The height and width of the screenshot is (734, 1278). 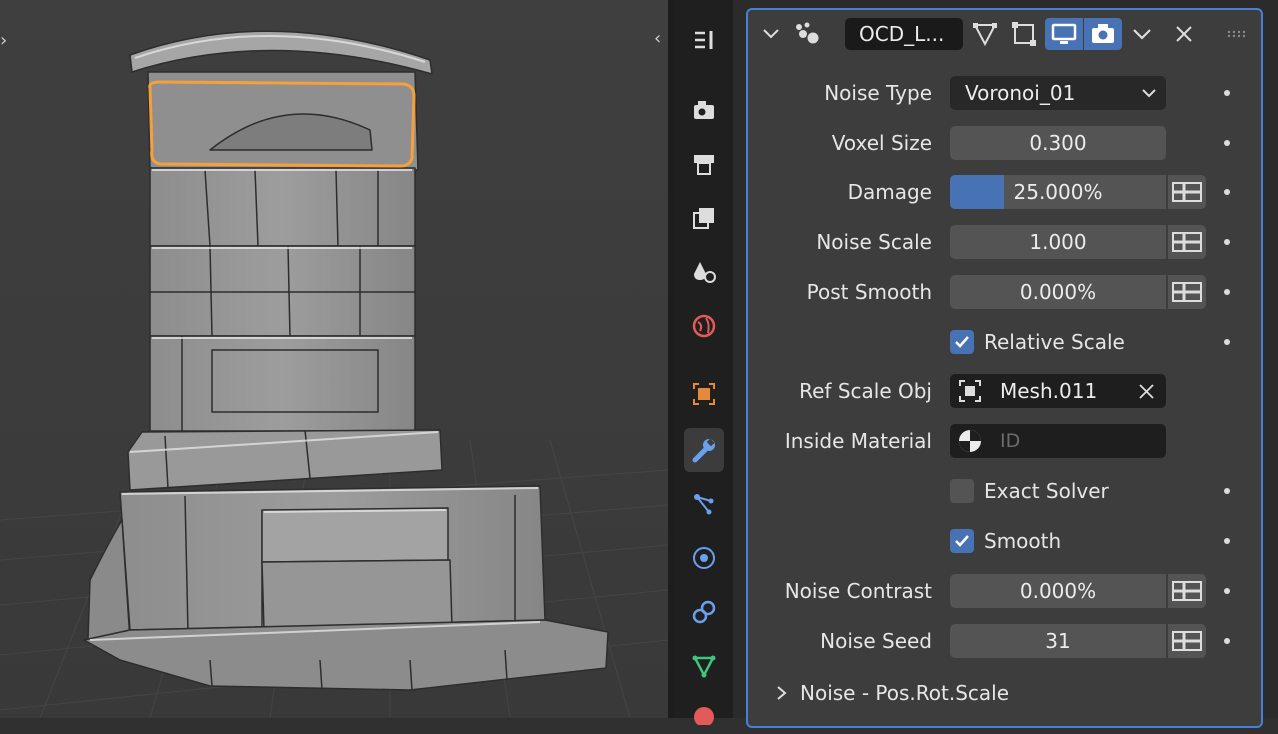 What do you see at coordinates (962, 342) in the screenshot?
I see `relative-scale-checkbox` at bounding box center [962, 342].